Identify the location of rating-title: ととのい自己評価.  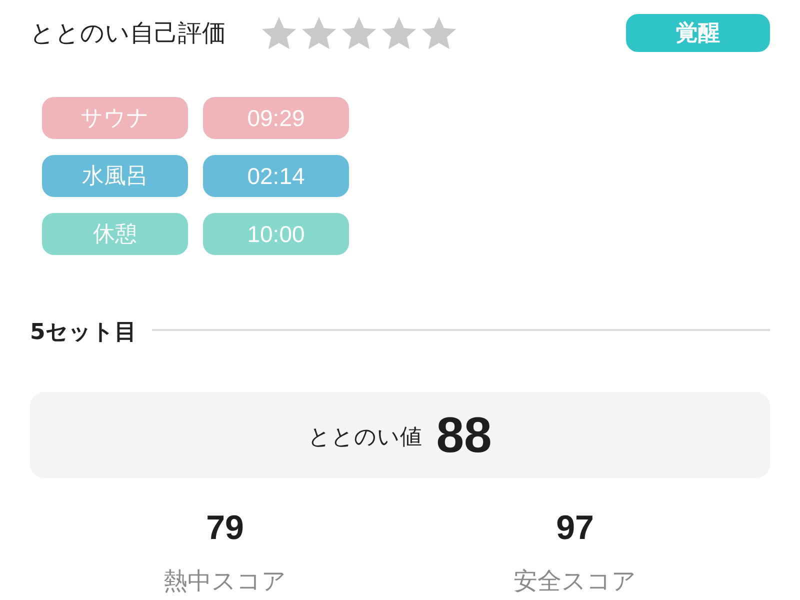
(128, 33).